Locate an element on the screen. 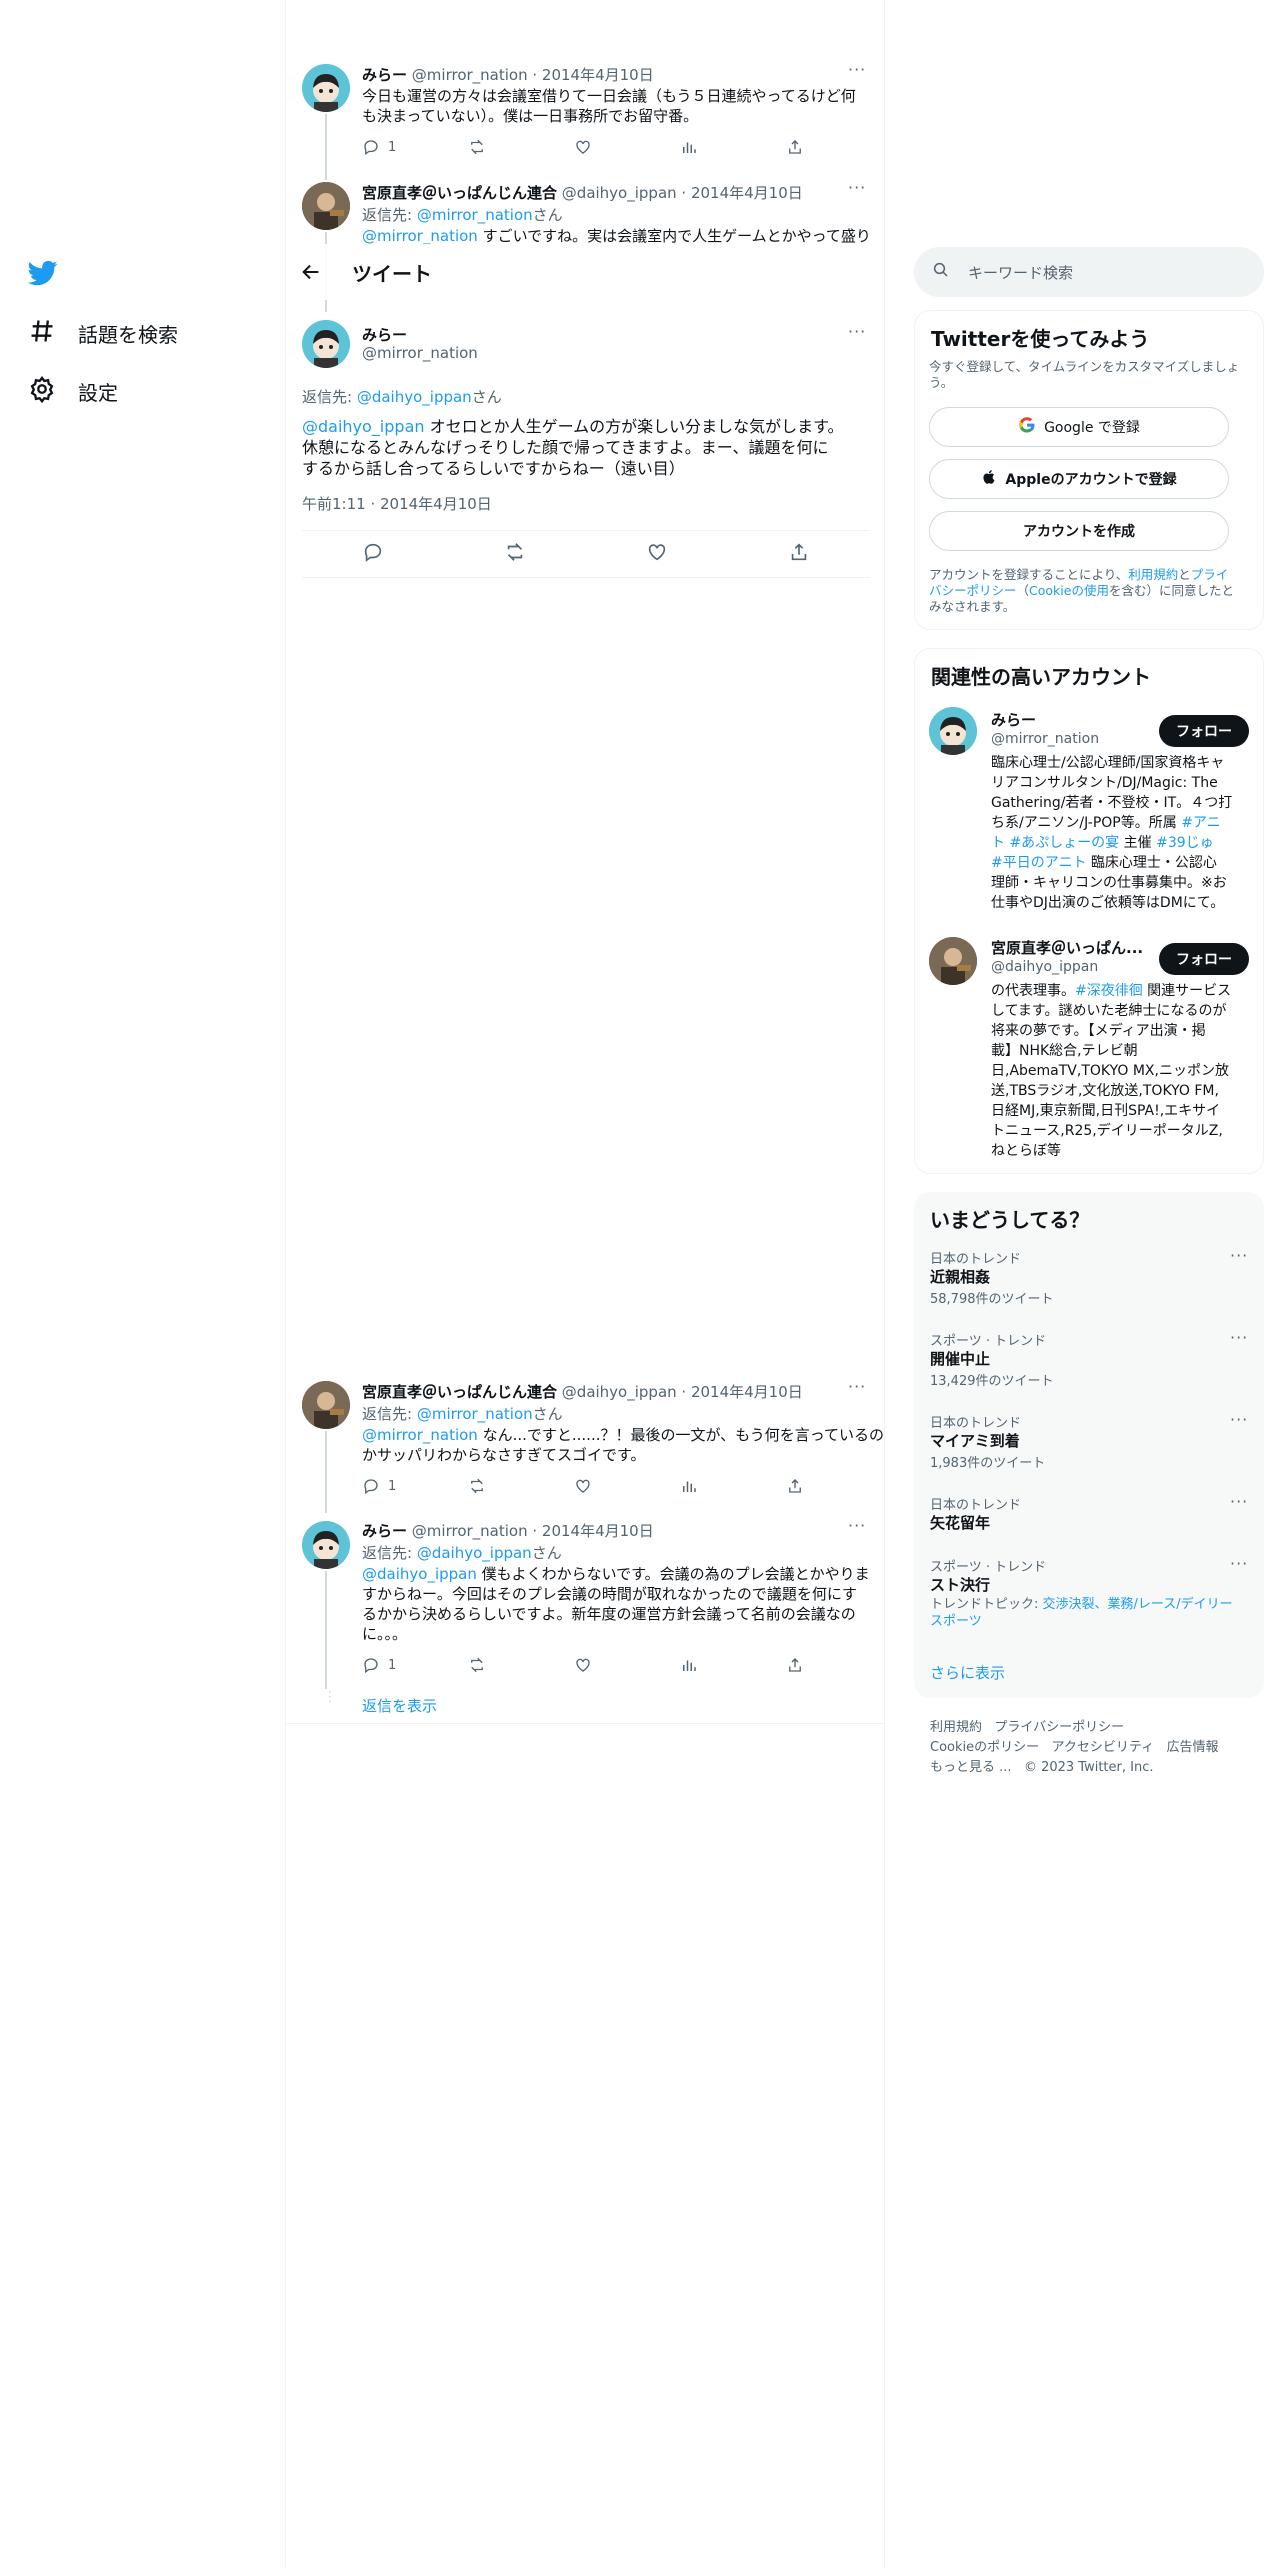 The width and height of the screenshot is (1284, 2568). trend-item: スポーツ · トレンド 開催中止 13,429件のツイート ··· is located at coordinates (1089, 1367).